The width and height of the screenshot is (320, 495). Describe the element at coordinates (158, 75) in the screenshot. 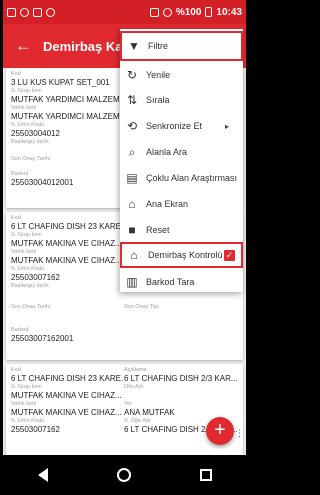

I see `menu-item-label: Yenile` at that location.